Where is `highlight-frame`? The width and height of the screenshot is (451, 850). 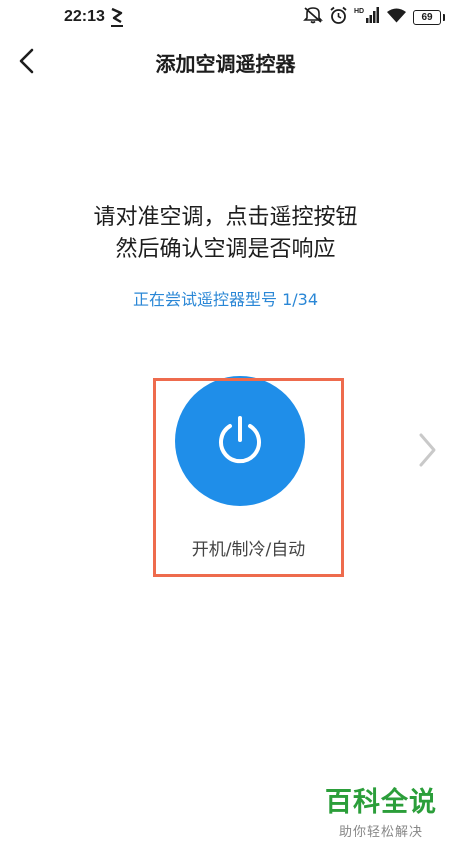
highlight-frame is located at coordinates (248, 477).